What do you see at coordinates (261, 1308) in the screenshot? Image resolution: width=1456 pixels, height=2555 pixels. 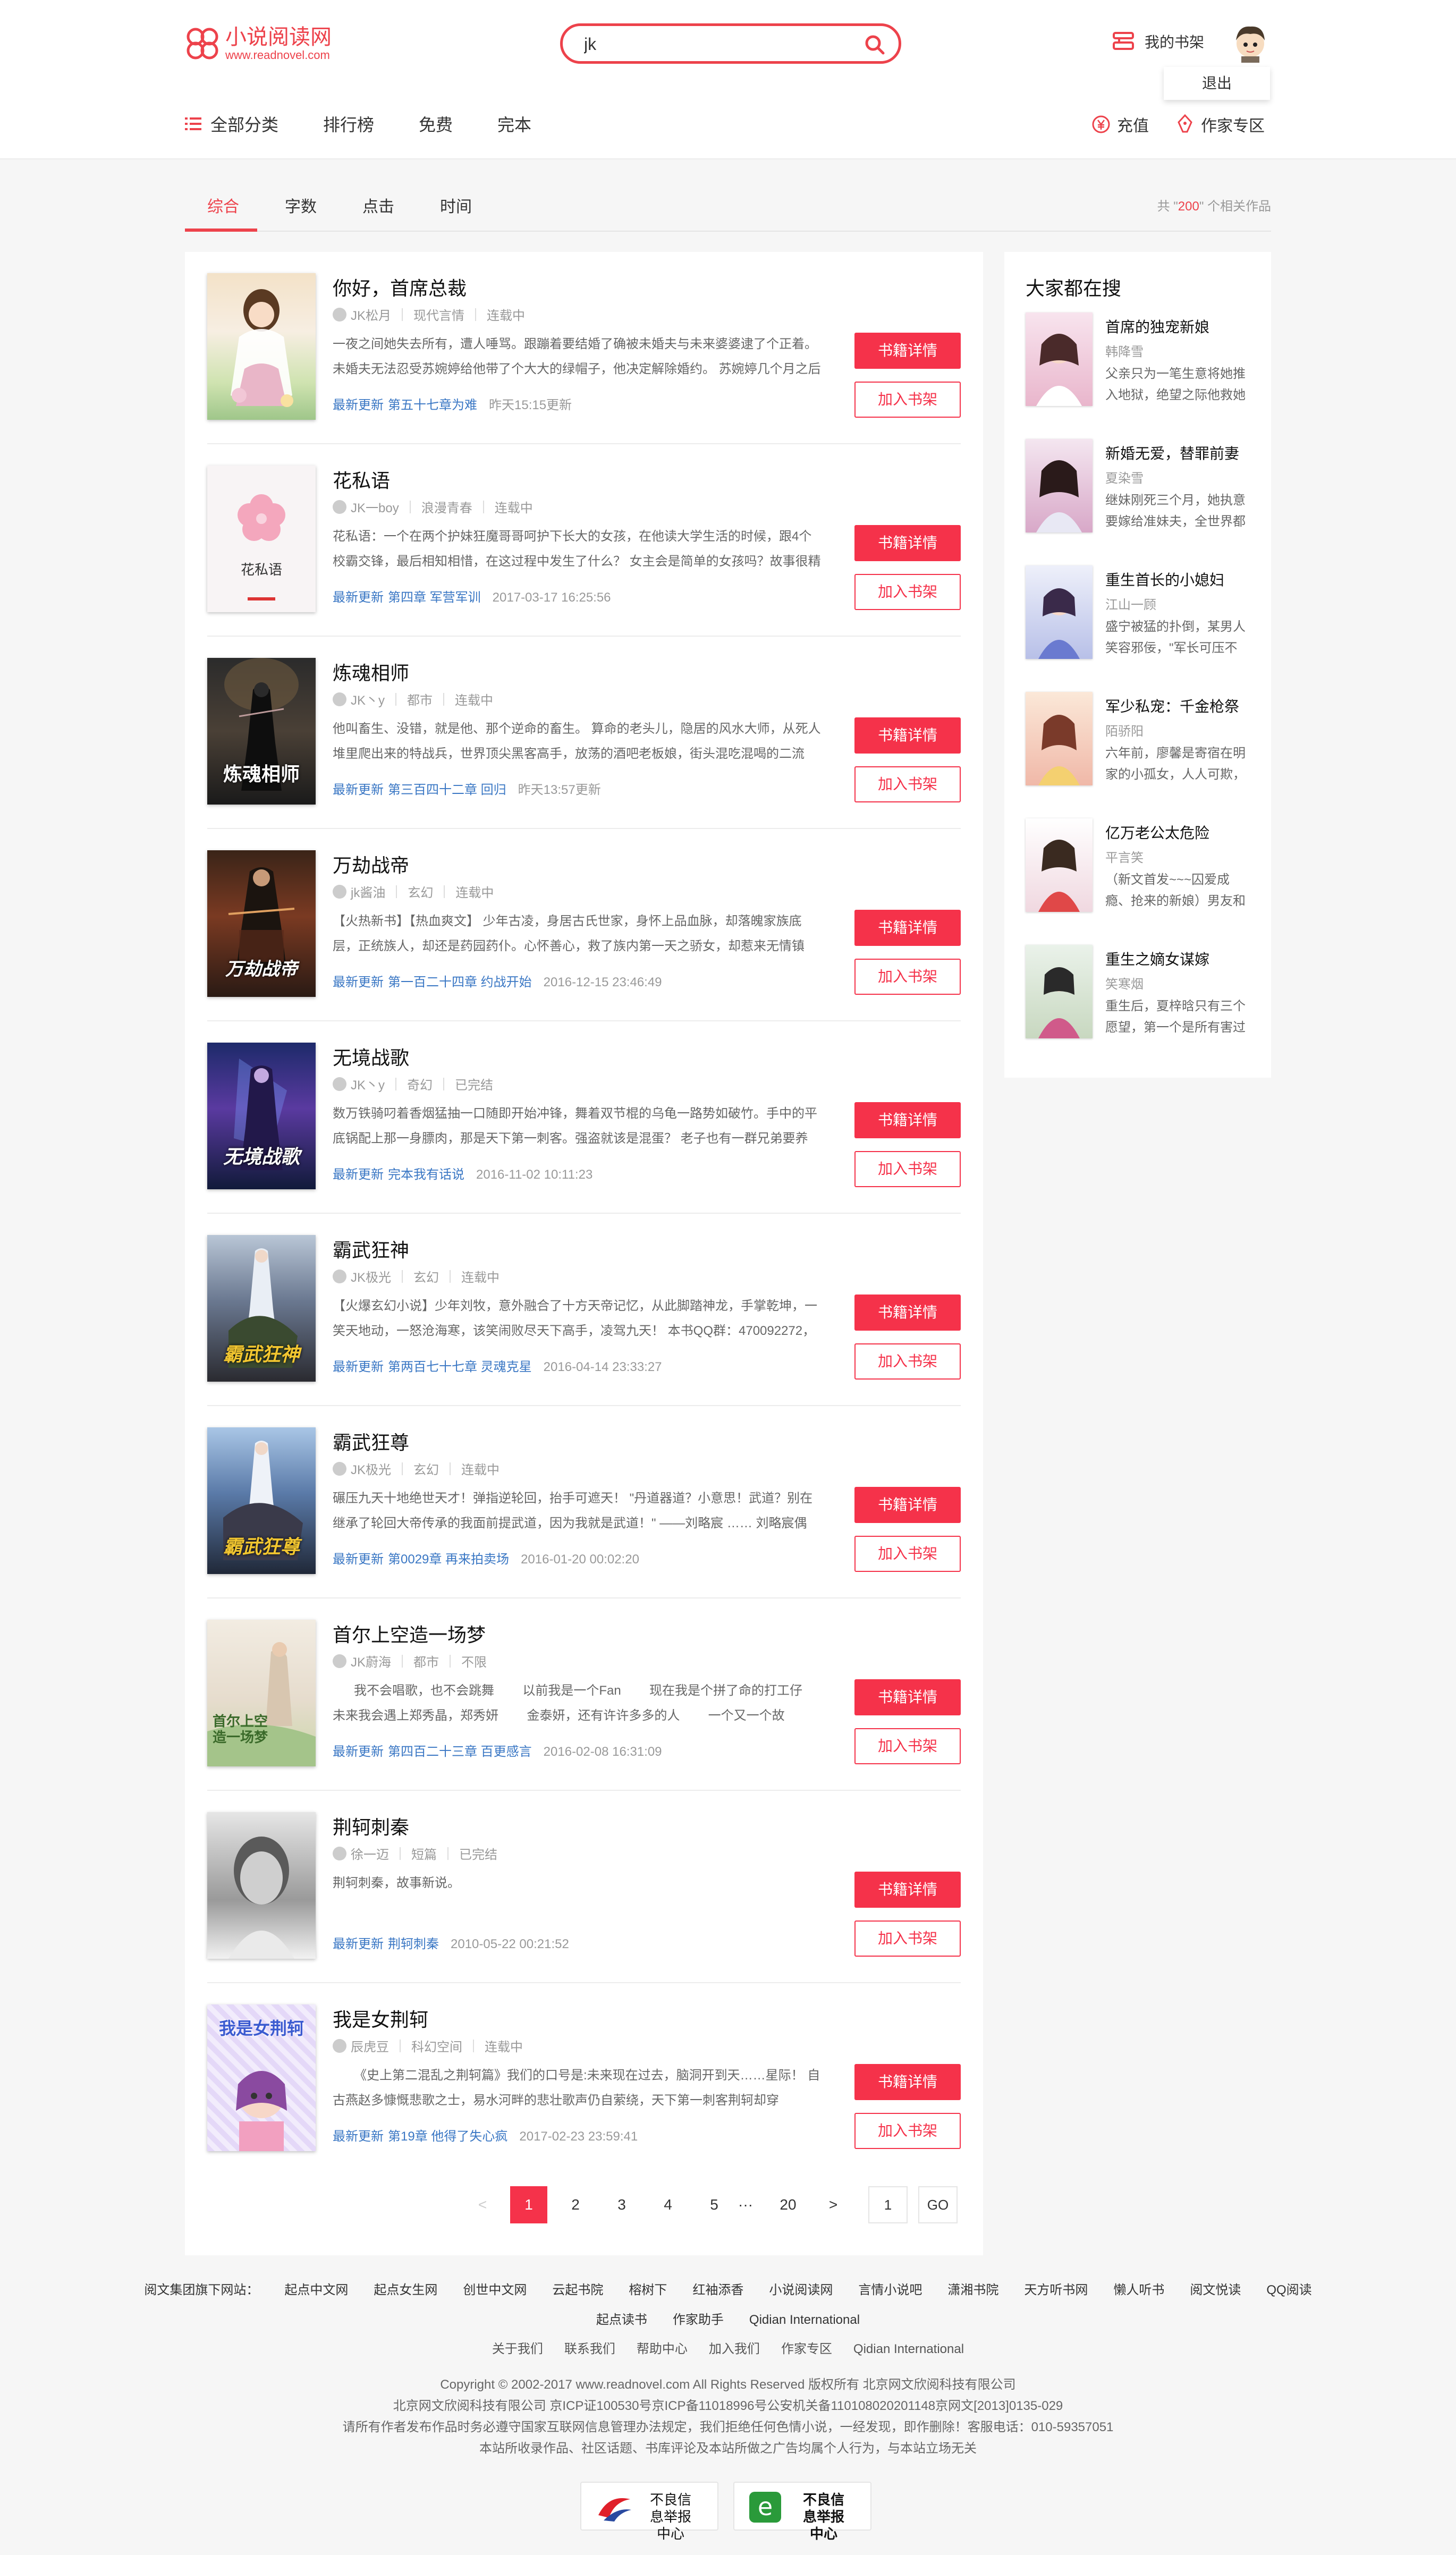 I see `book-cover: 霸武狂神` at bounding box center [261, 1308].